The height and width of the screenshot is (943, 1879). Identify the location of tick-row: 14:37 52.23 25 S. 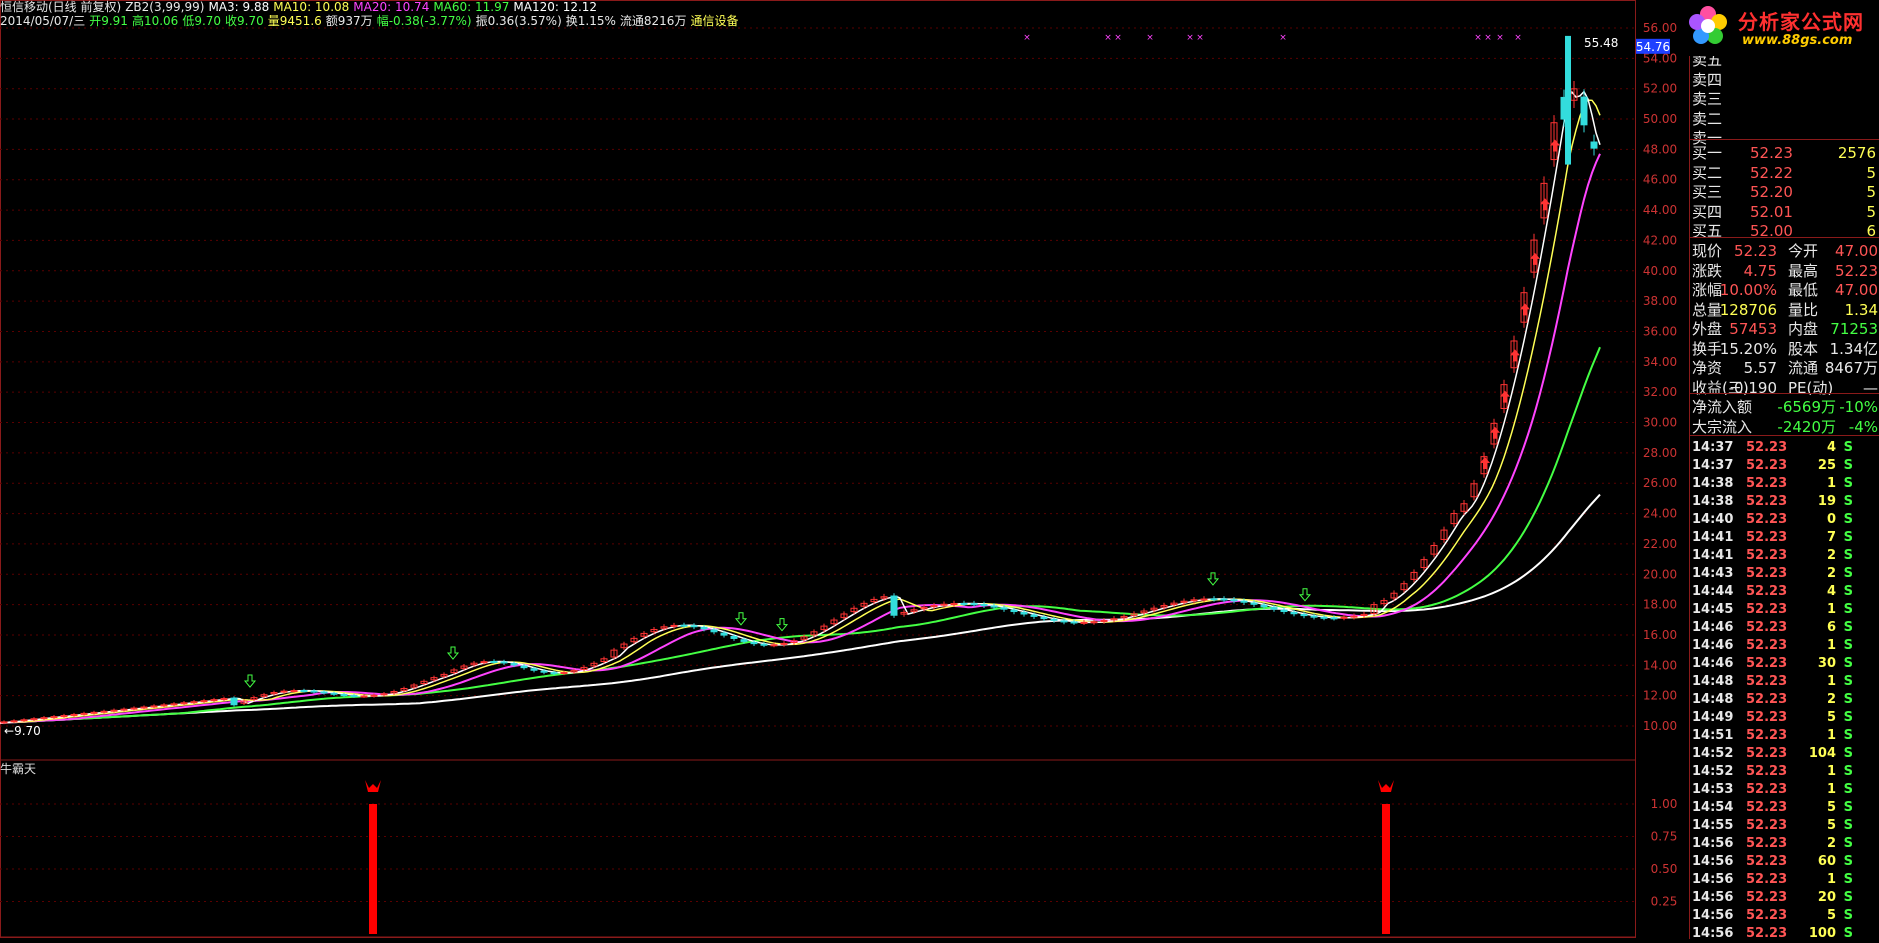
(1784, 466).